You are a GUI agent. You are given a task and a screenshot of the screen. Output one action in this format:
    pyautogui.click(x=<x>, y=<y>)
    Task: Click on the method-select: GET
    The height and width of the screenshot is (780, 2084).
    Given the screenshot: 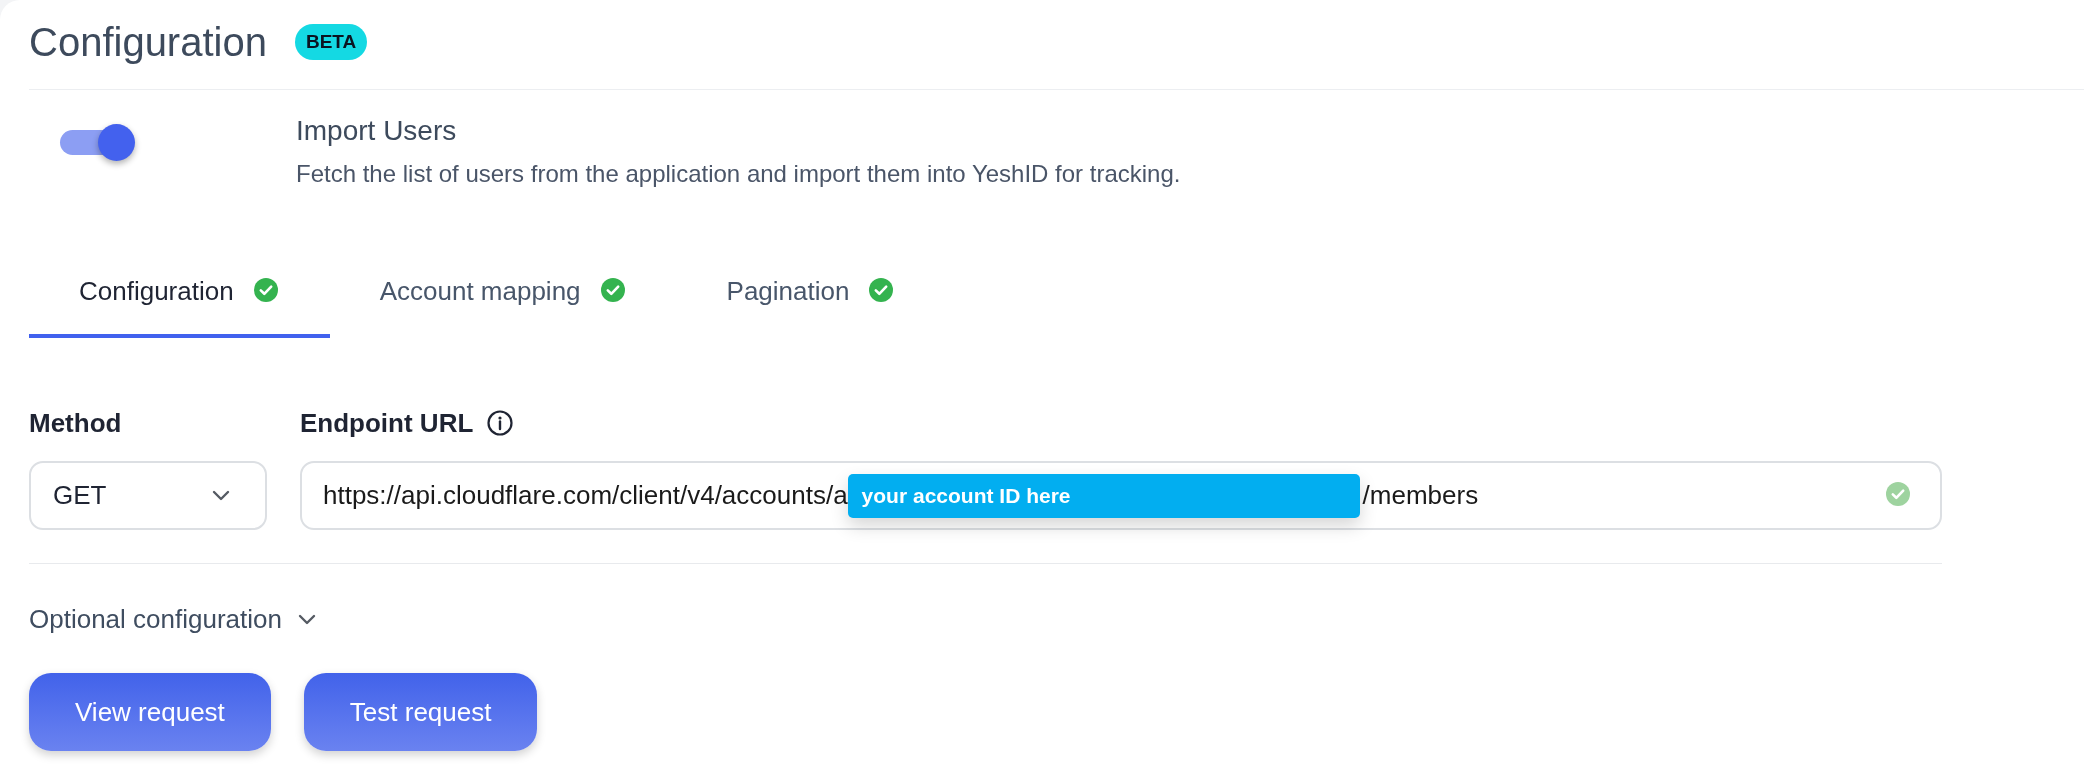 What is the action you would take?
    pyautogui.click(x=148, y=495)
    